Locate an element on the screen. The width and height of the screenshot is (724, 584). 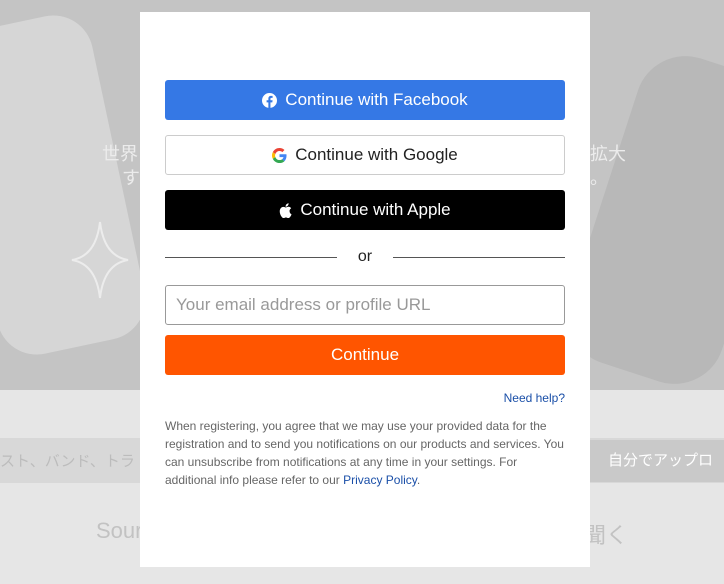
hero-text-left: 世界 す is located at coordinates (121, 166).